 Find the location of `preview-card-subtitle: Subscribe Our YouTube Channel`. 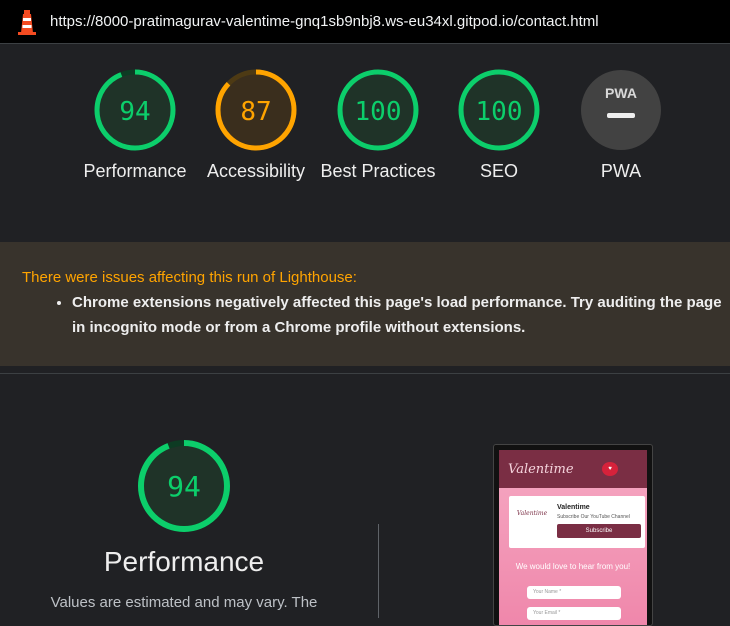

preview-card-subtitle: Subscribe Our YouTube Channel is located at coordinates (593, 517).